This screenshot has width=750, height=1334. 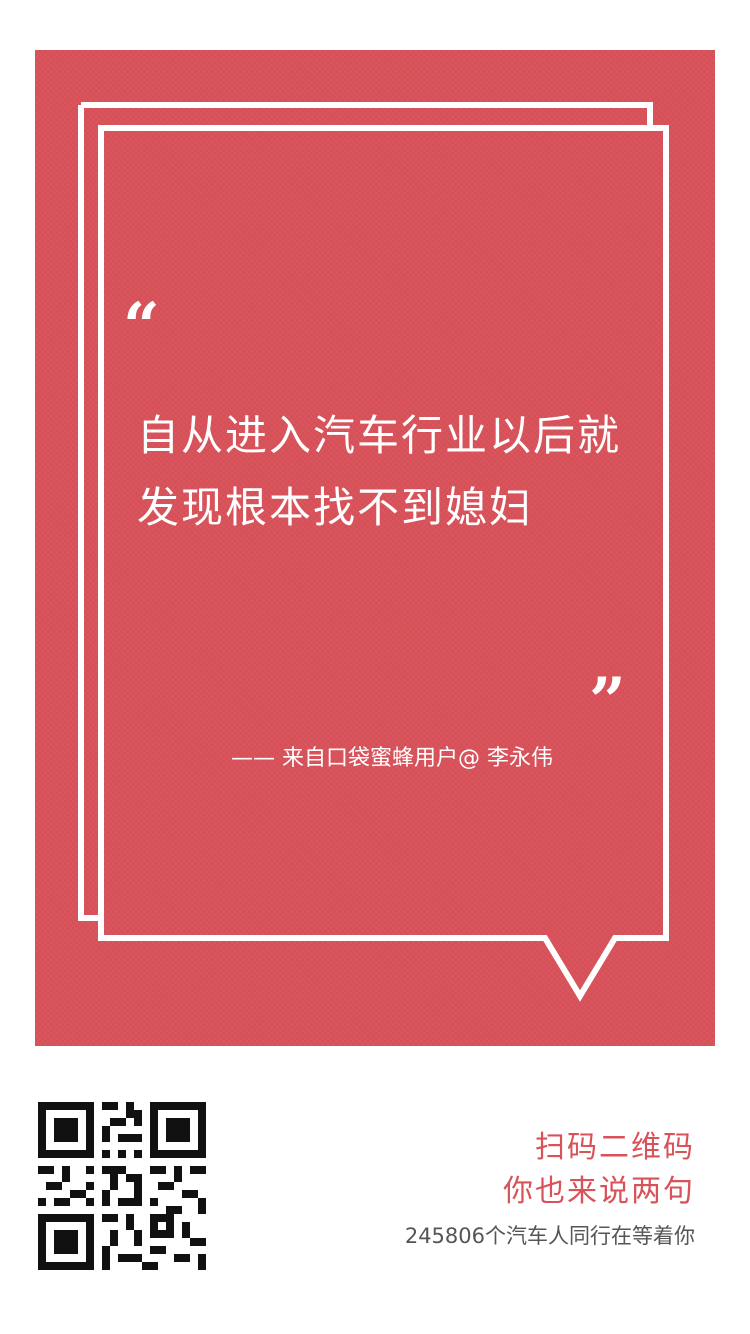 What do you see at coordinates (392, 758) in the screenshot?
I see `quote-attribution: —— 来自口袋蜜蜂用户@ 李永伟` at bounding box center [392, 758].